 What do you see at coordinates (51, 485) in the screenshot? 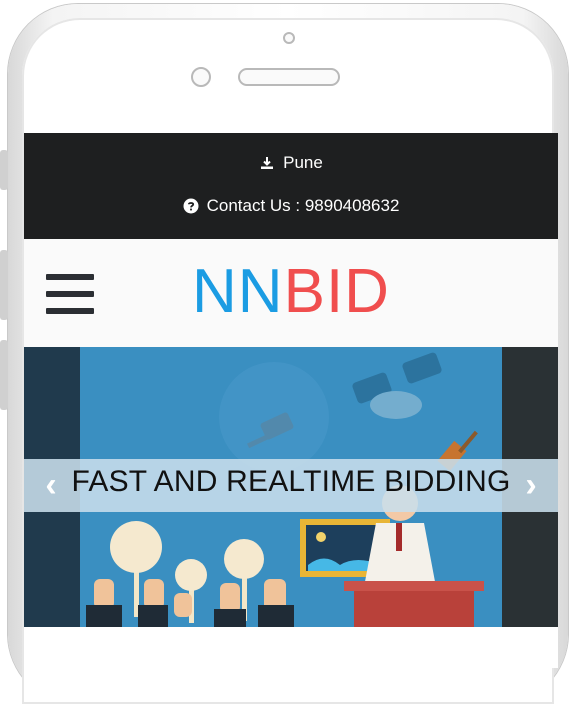
I see `carousel-prev-button: ‹` at bounding box center [51, 485].